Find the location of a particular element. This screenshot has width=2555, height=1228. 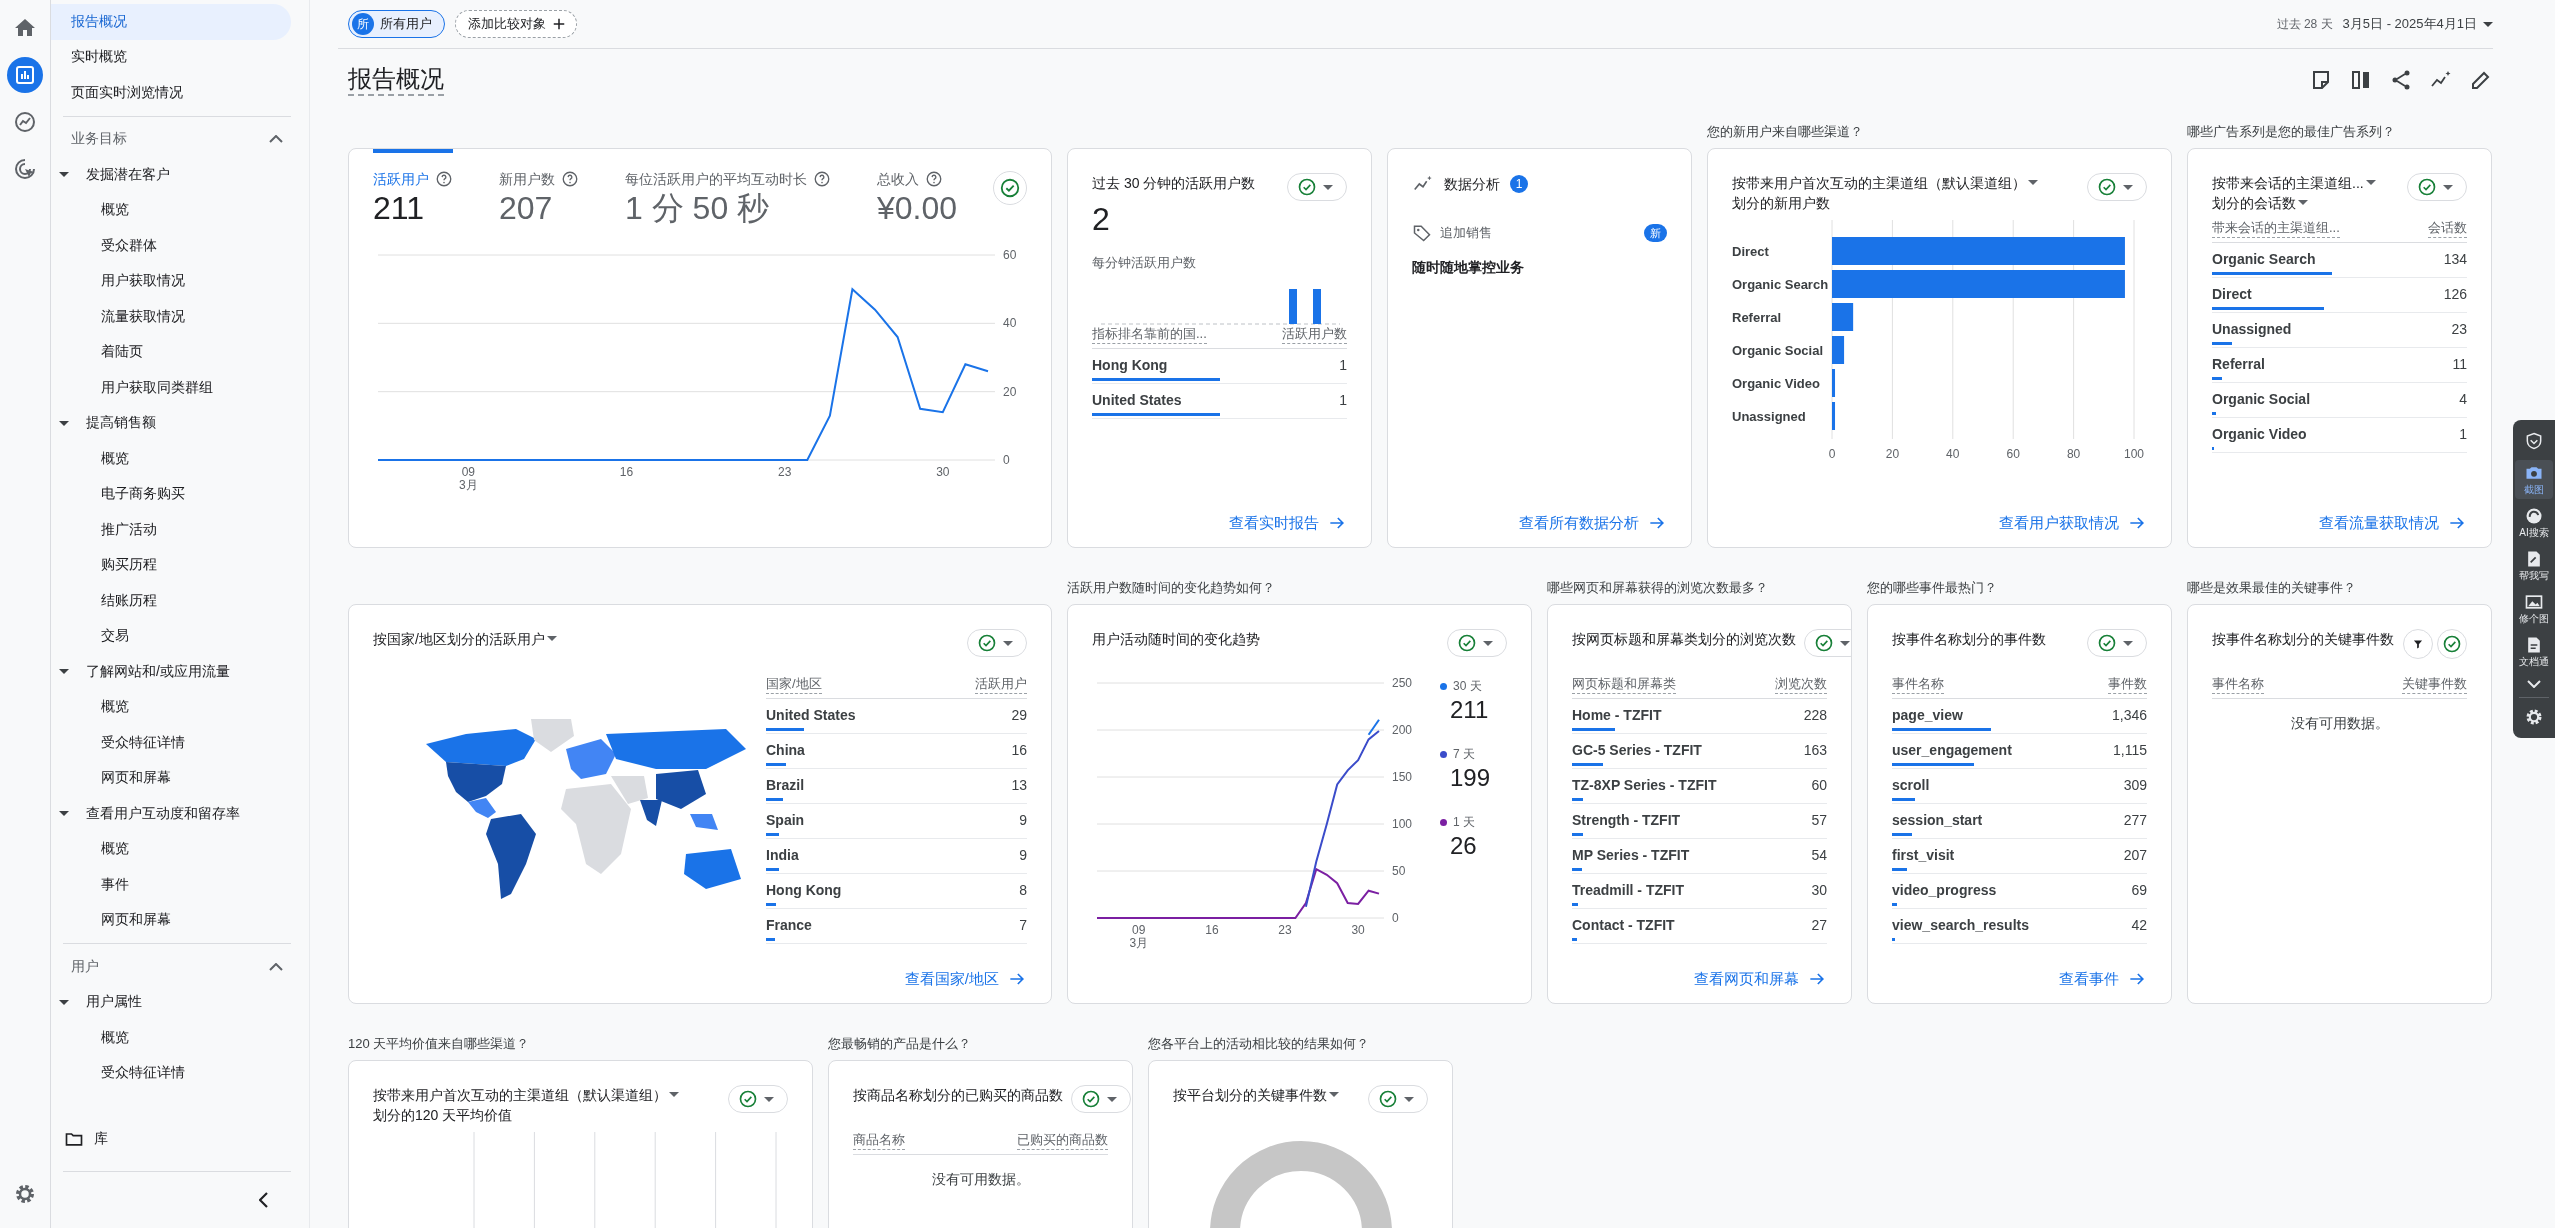

shield-icon is located at coordinates (2534, 441).